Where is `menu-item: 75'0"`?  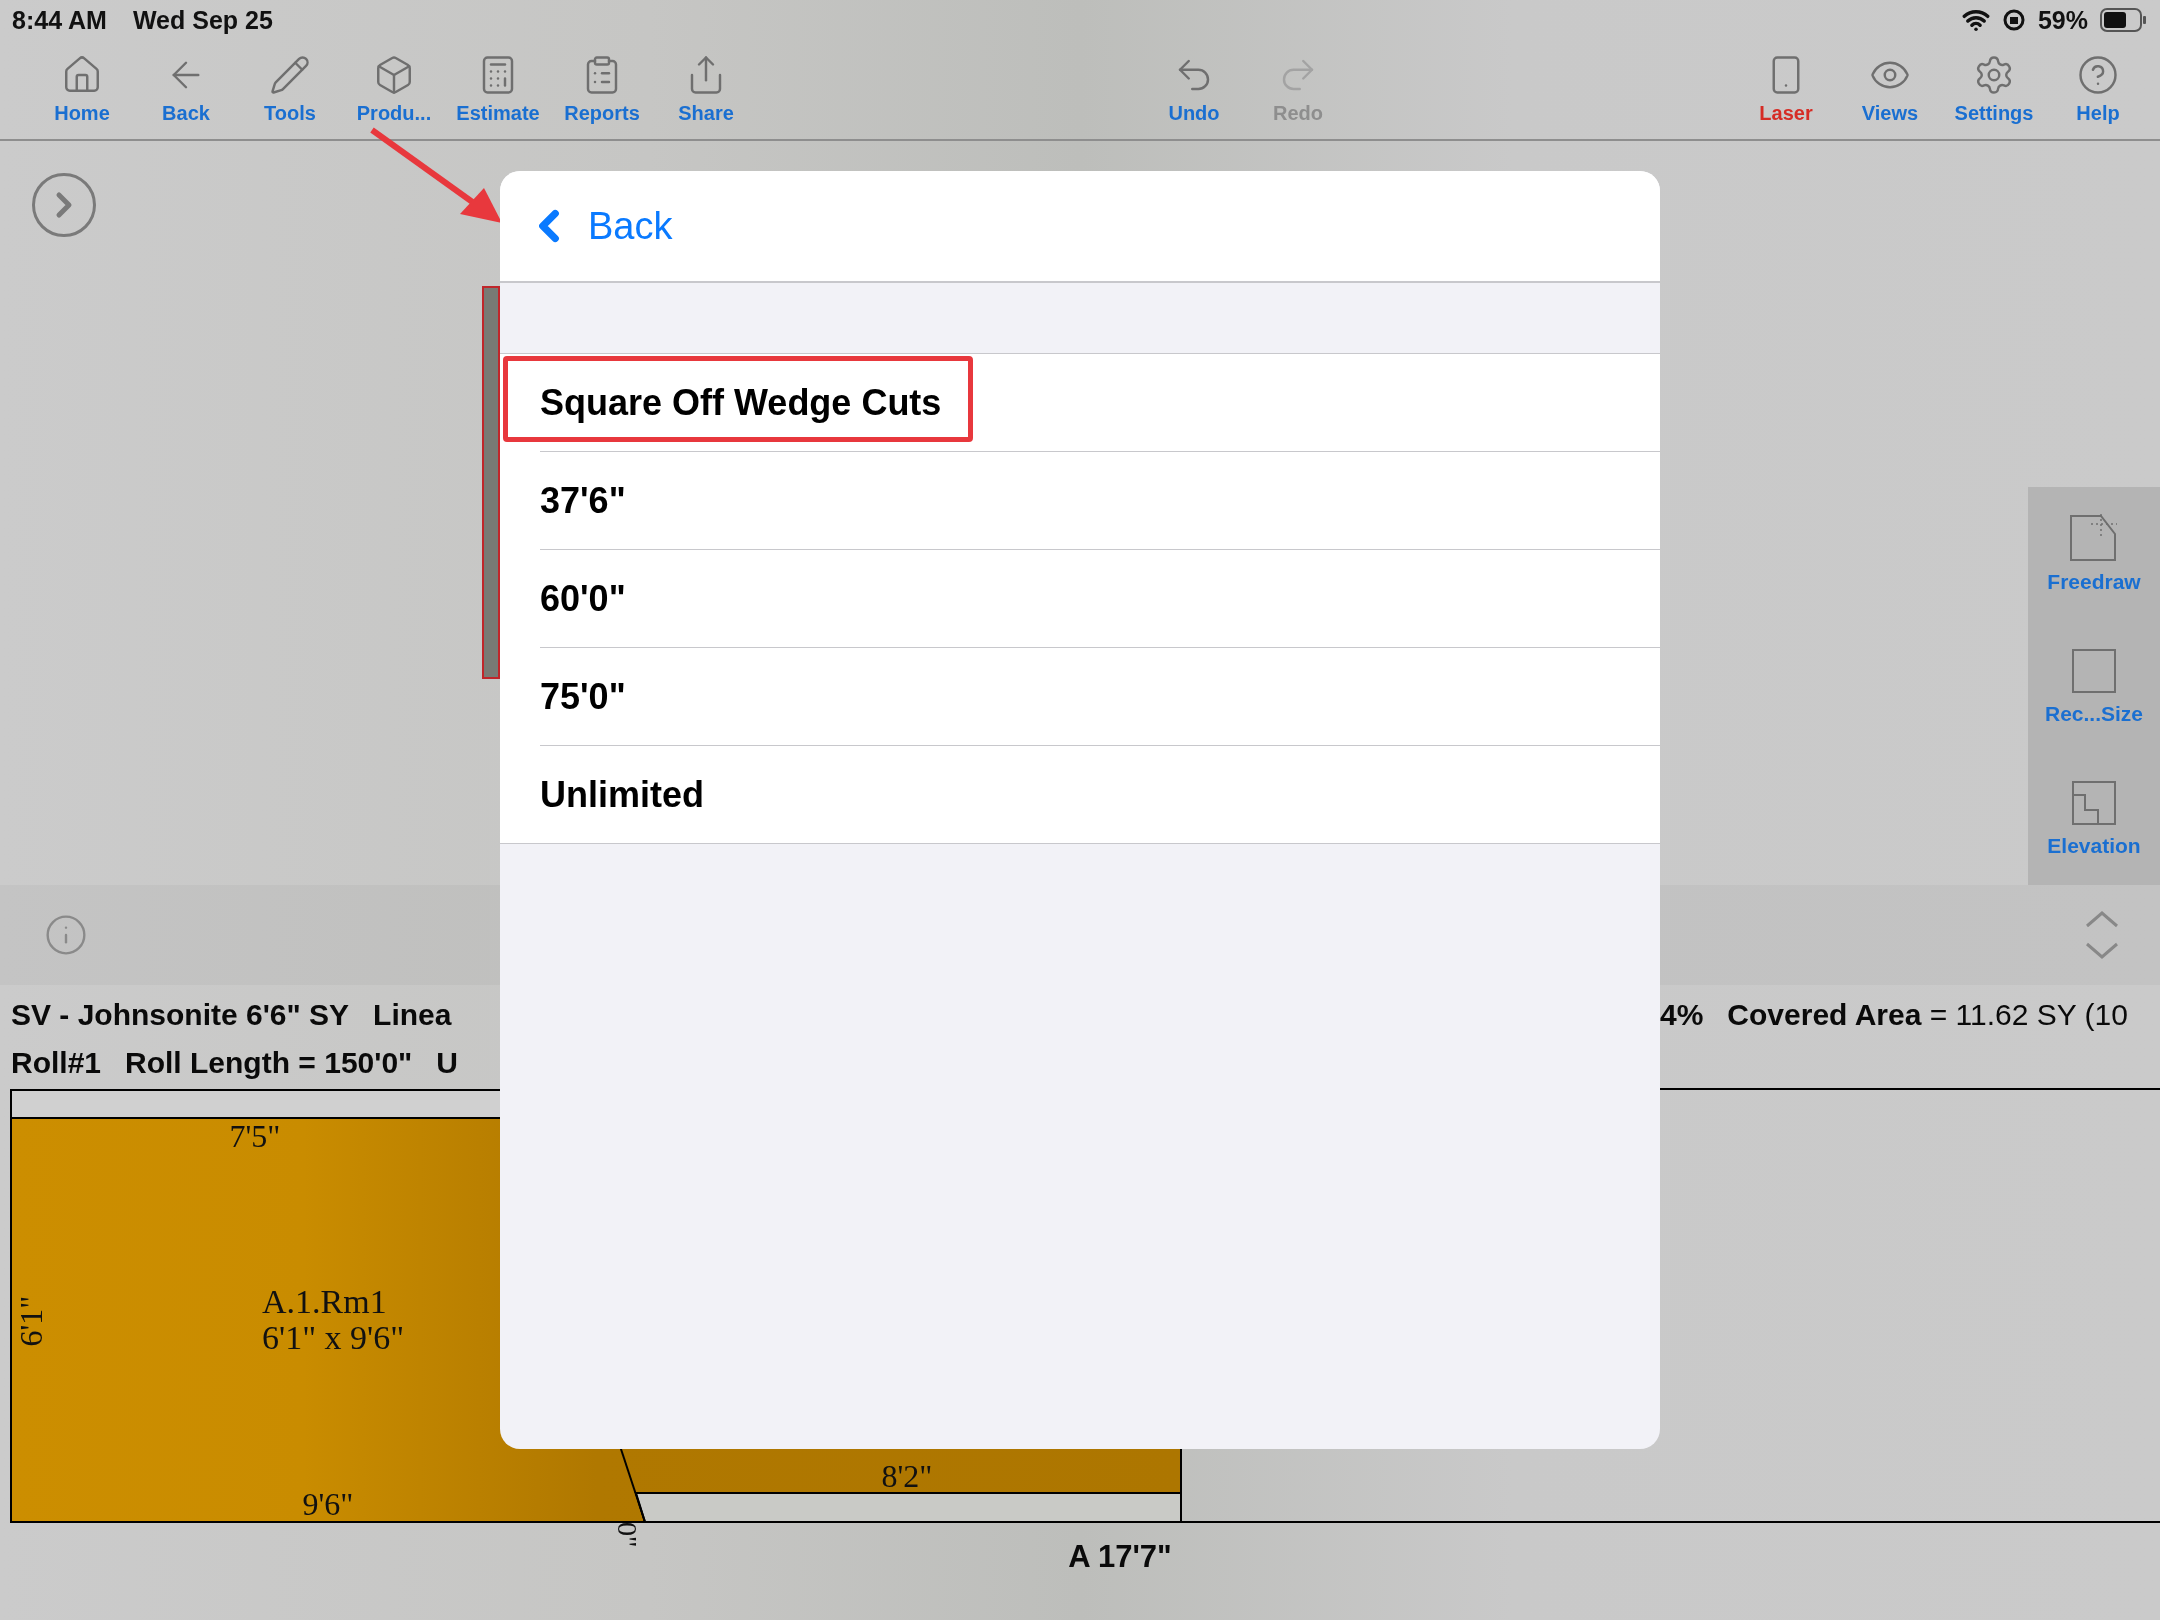
menu-item: 75'0" is located at coordinates (583, 696).